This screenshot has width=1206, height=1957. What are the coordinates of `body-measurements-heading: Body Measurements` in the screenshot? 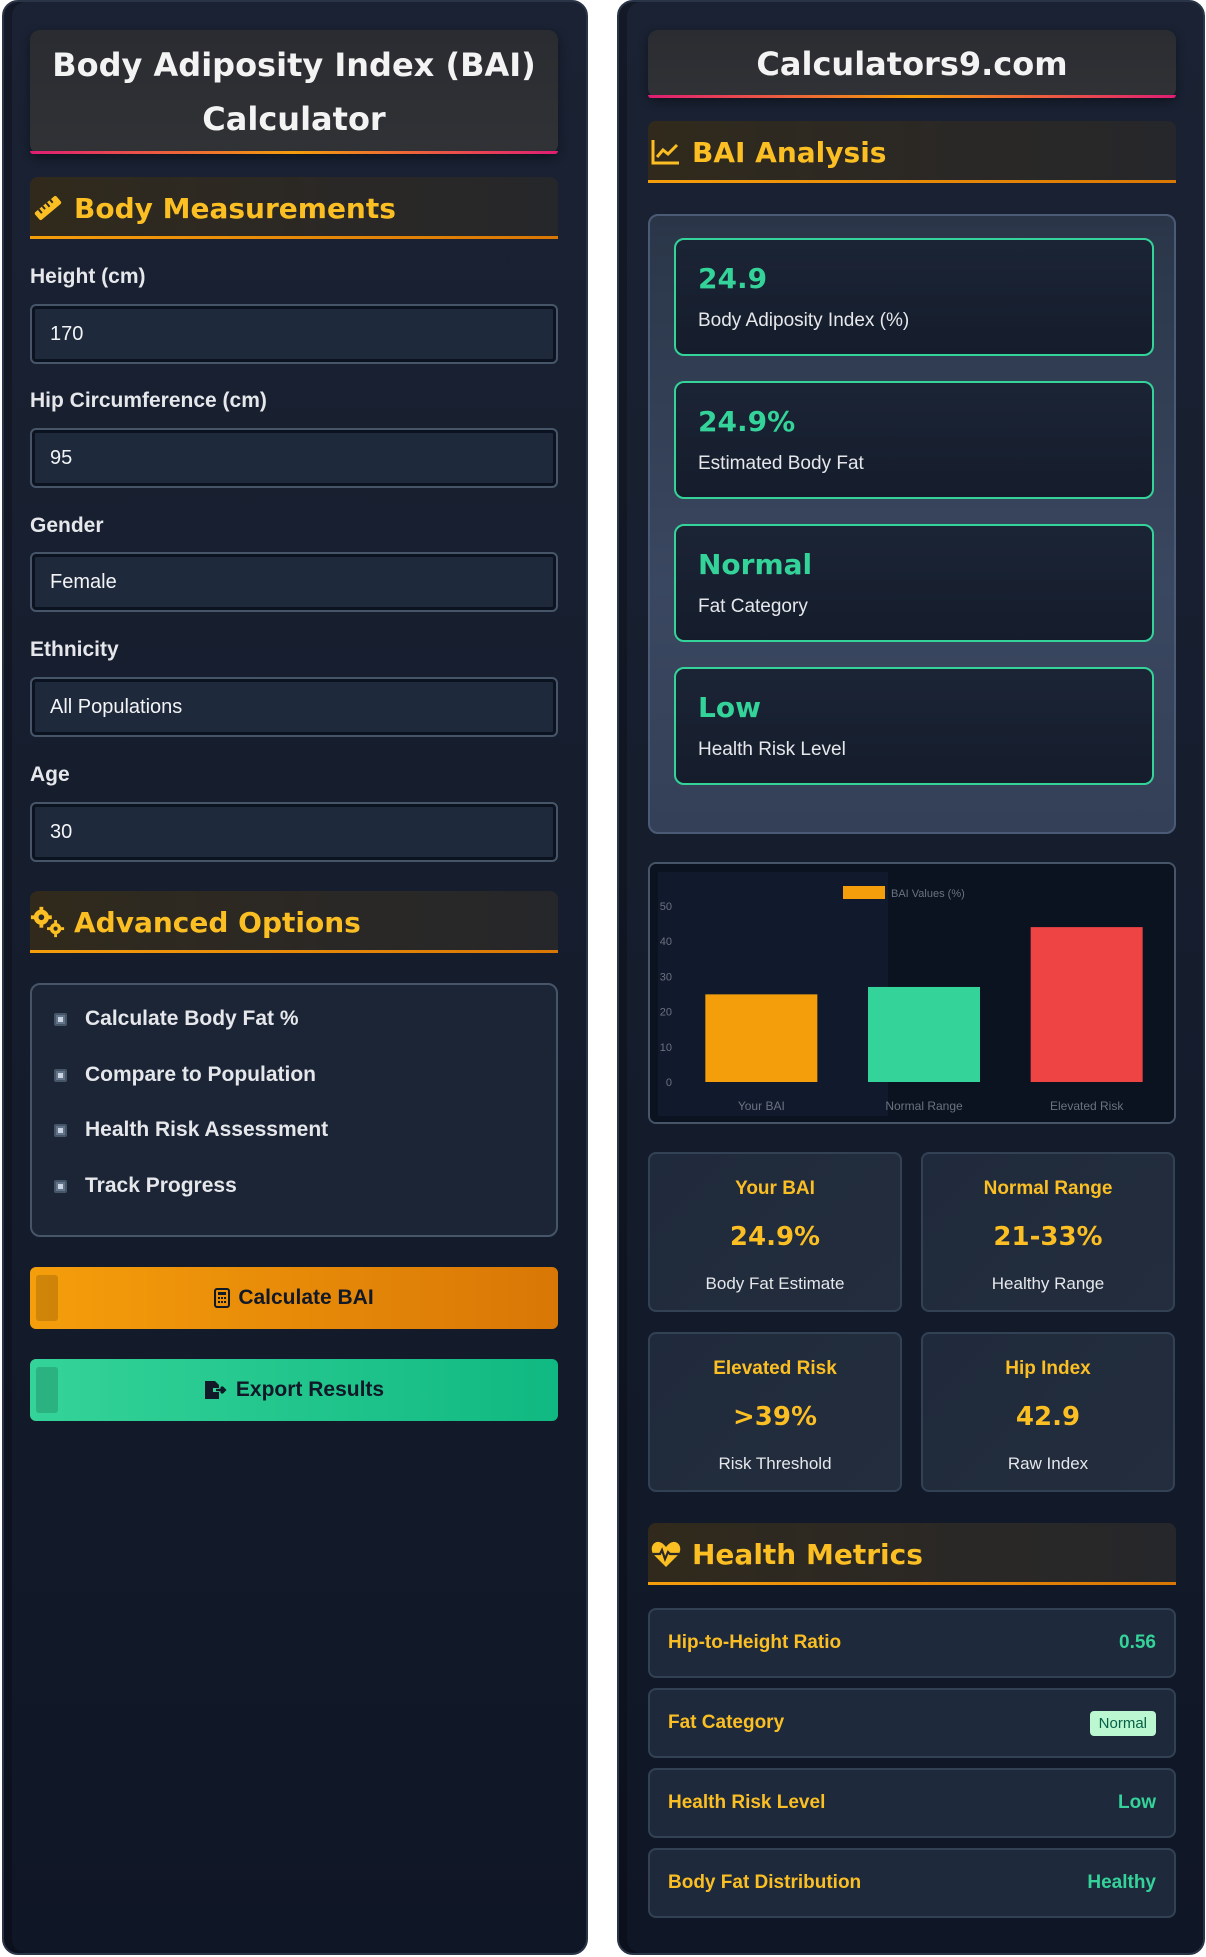 It's located at (294, 208).